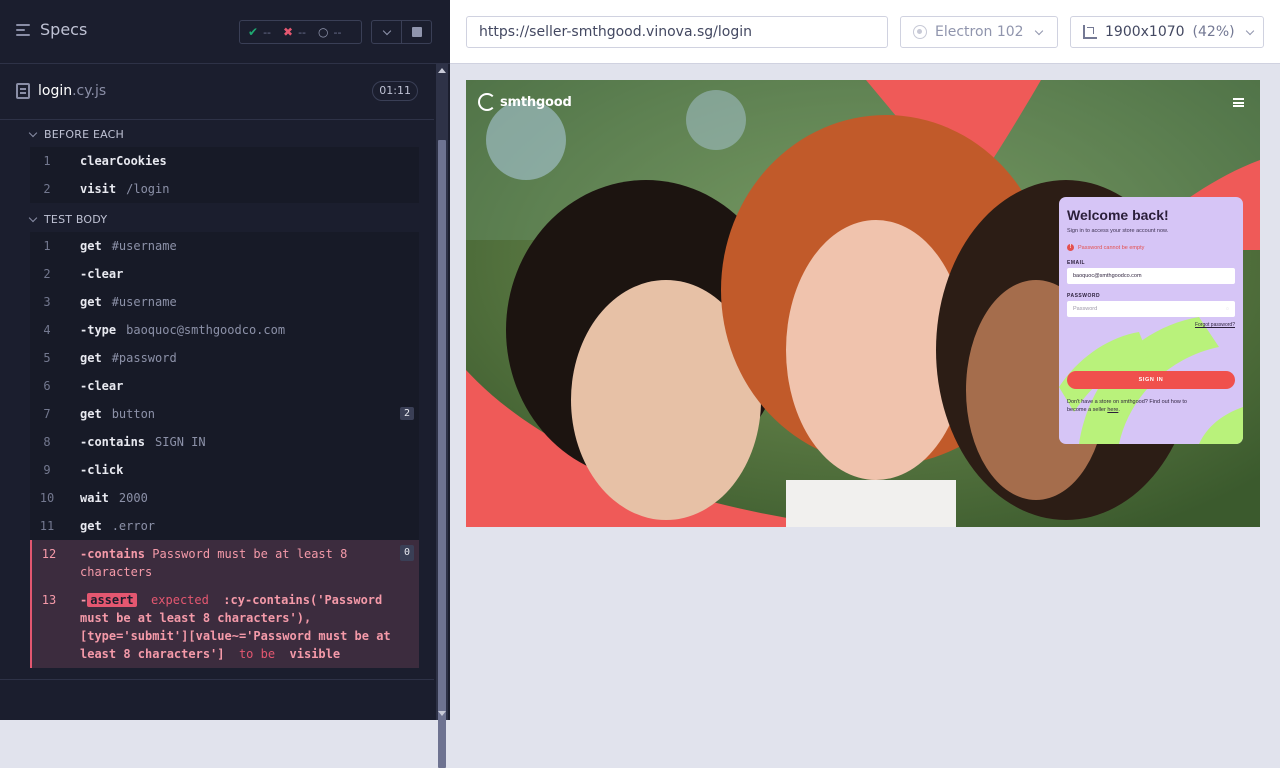  What do you see at coordinates (442, 454) in the screenshot?
I see `scroll-thumb` at bounding box center [442, 454].